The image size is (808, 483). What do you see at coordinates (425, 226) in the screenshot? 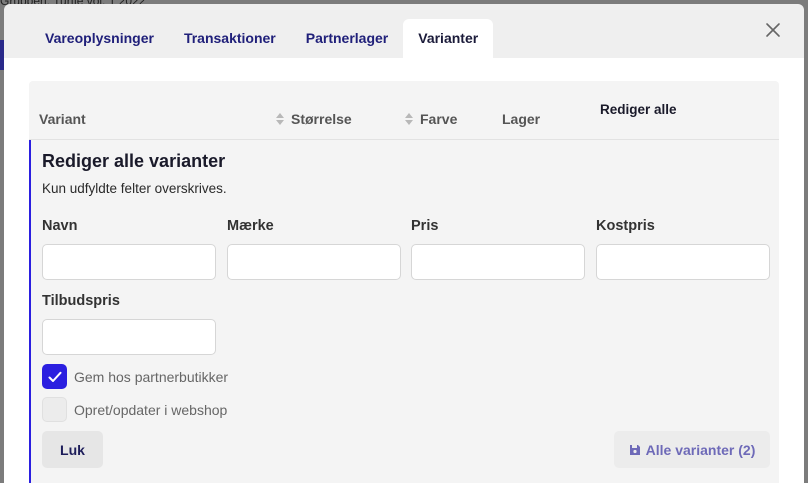
I see `price-label: Pris` at bounding box center [425, 226].